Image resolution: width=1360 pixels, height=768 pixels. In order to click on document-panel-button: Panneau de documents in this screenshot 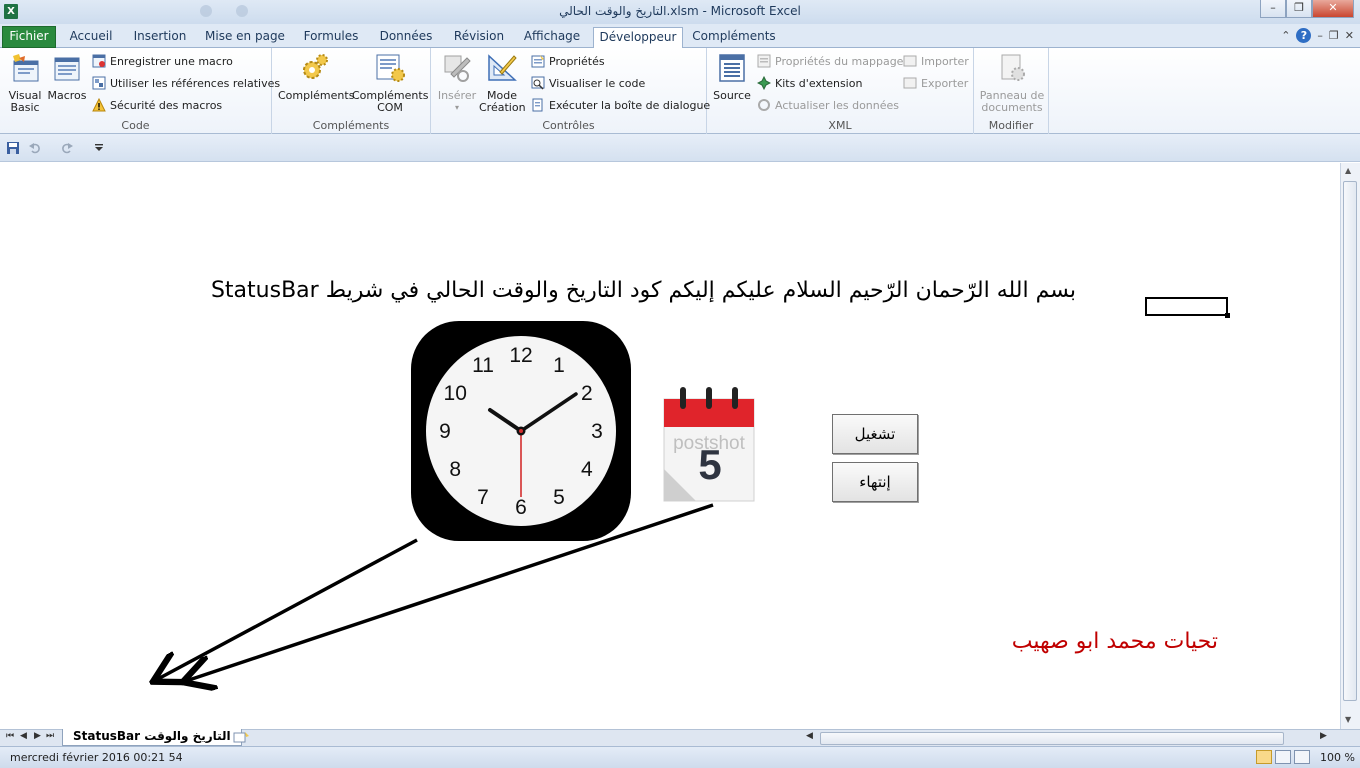, I will do `click(1012, 83)`.